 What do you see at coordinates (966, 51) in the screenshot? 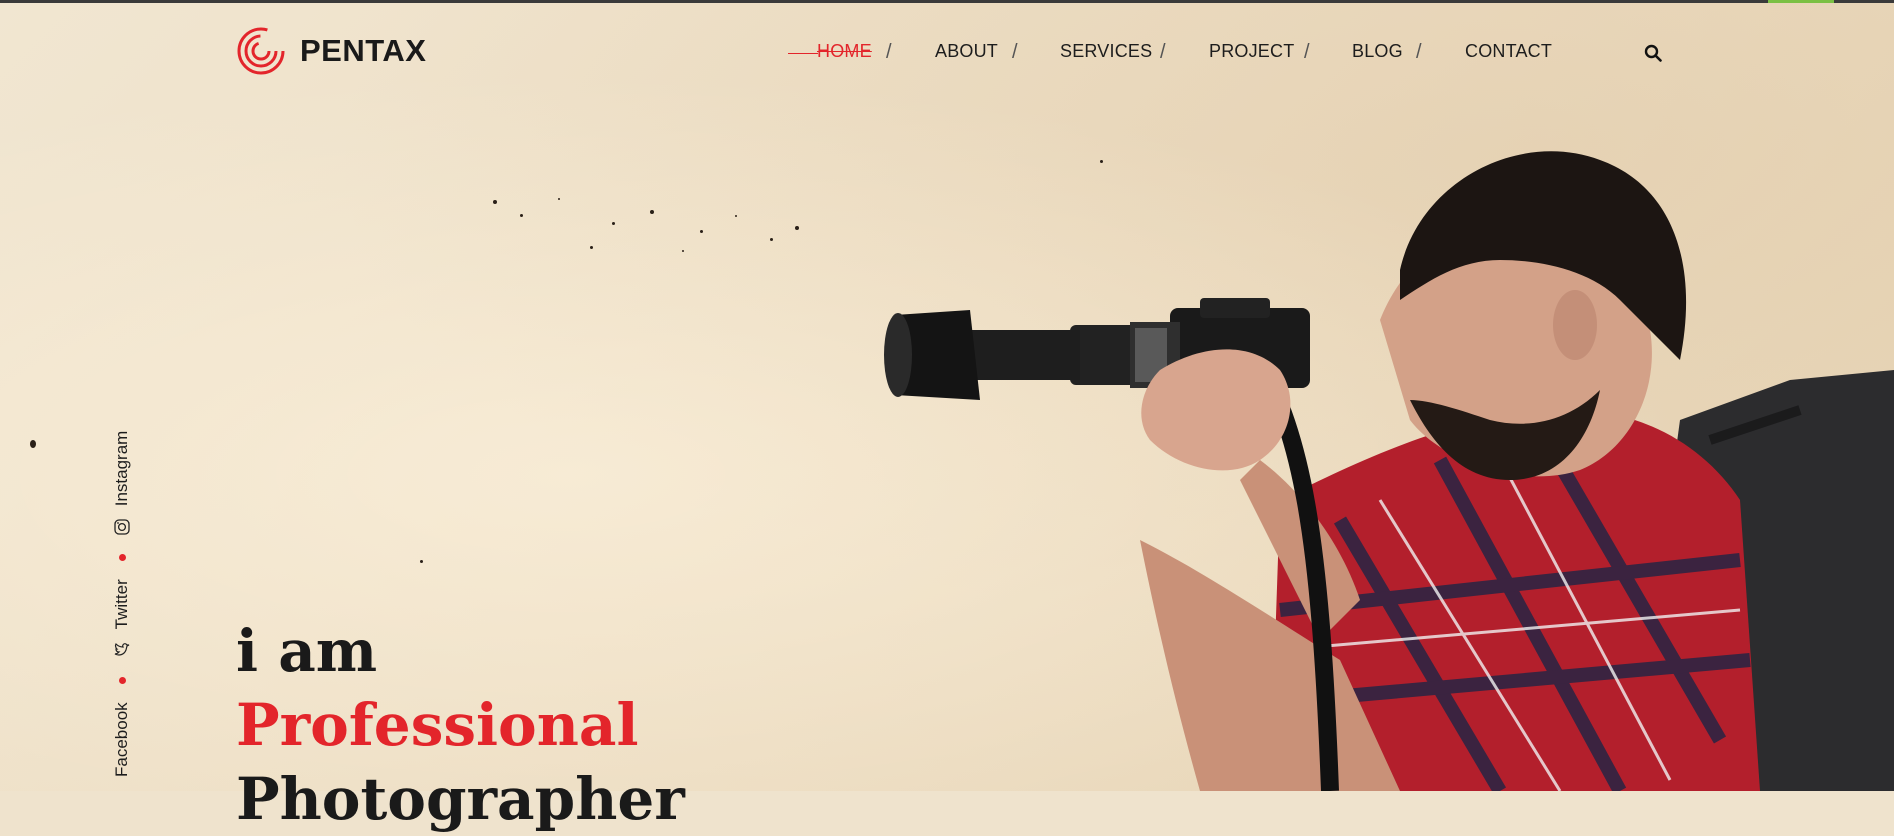
I see `nav-about: ABOUT` at bounding box center [966, 51].